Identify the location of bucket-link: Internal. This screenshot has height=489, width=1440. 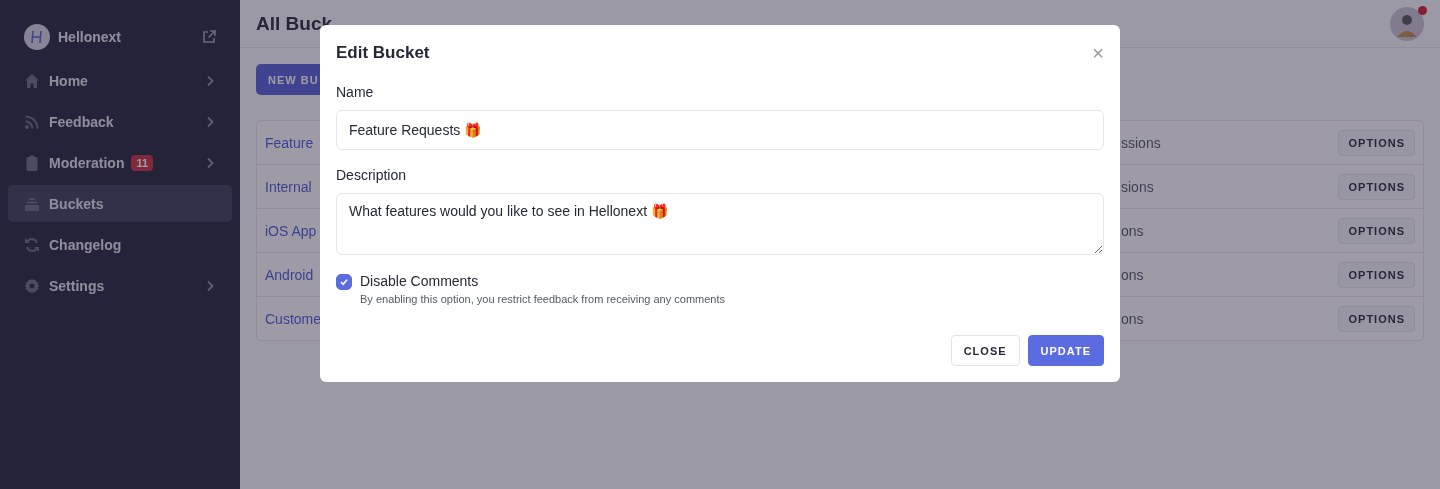
(288, 186).